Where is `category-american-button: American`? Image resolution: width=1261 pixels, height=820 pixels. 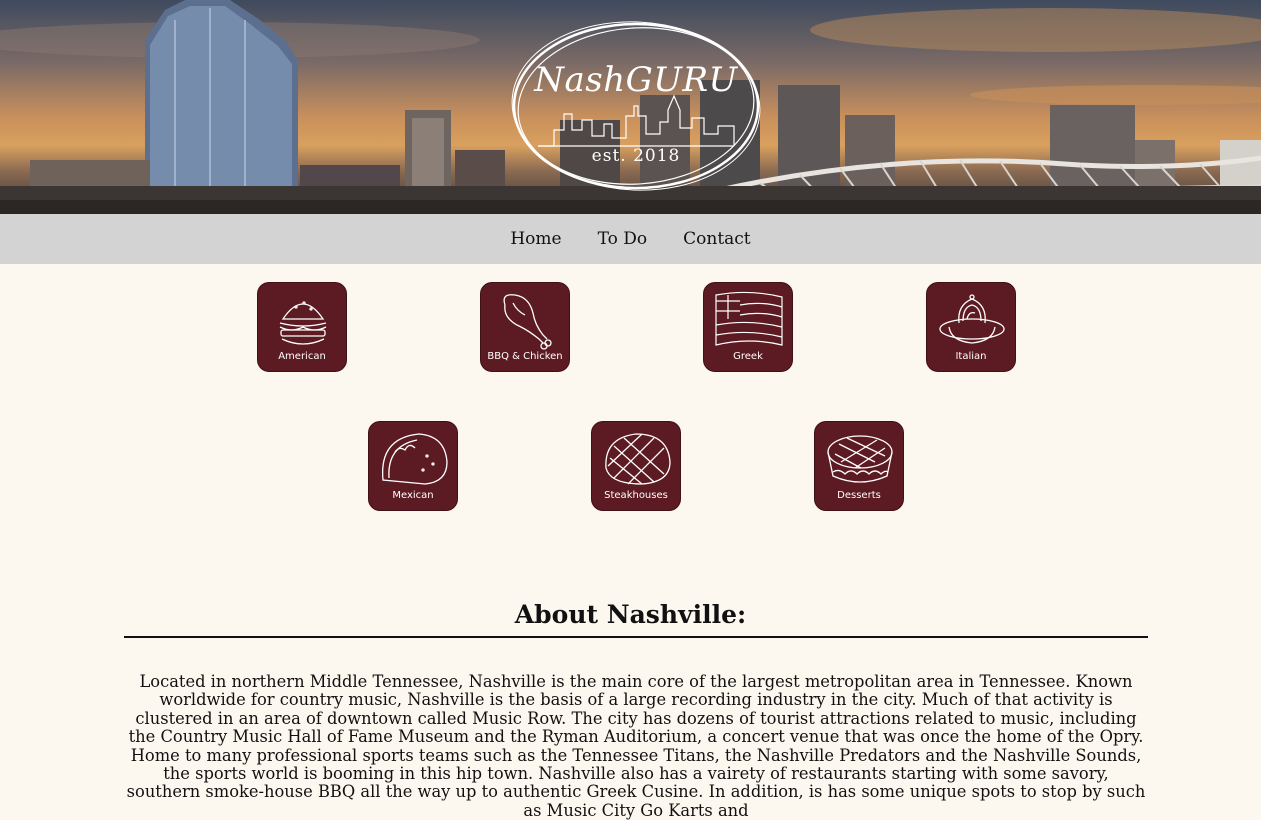
category-american-button: American is located at coordinates (302, 327).